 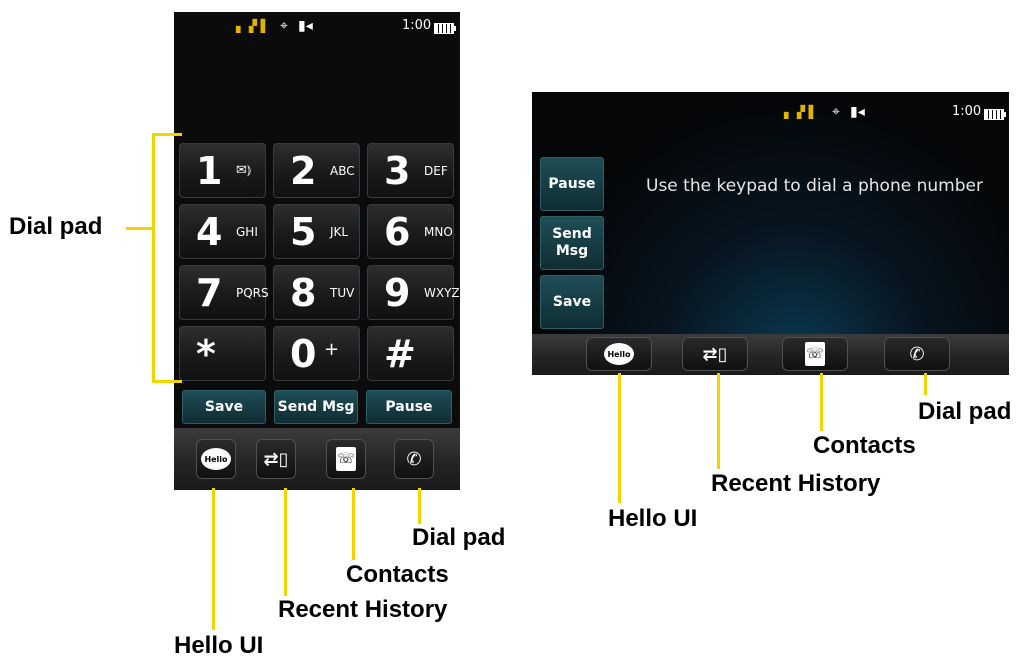 What do you see at coordinates (339, 232) in the screenshot?
I see `key-letters: JKL` at bounding box center [339, 232].